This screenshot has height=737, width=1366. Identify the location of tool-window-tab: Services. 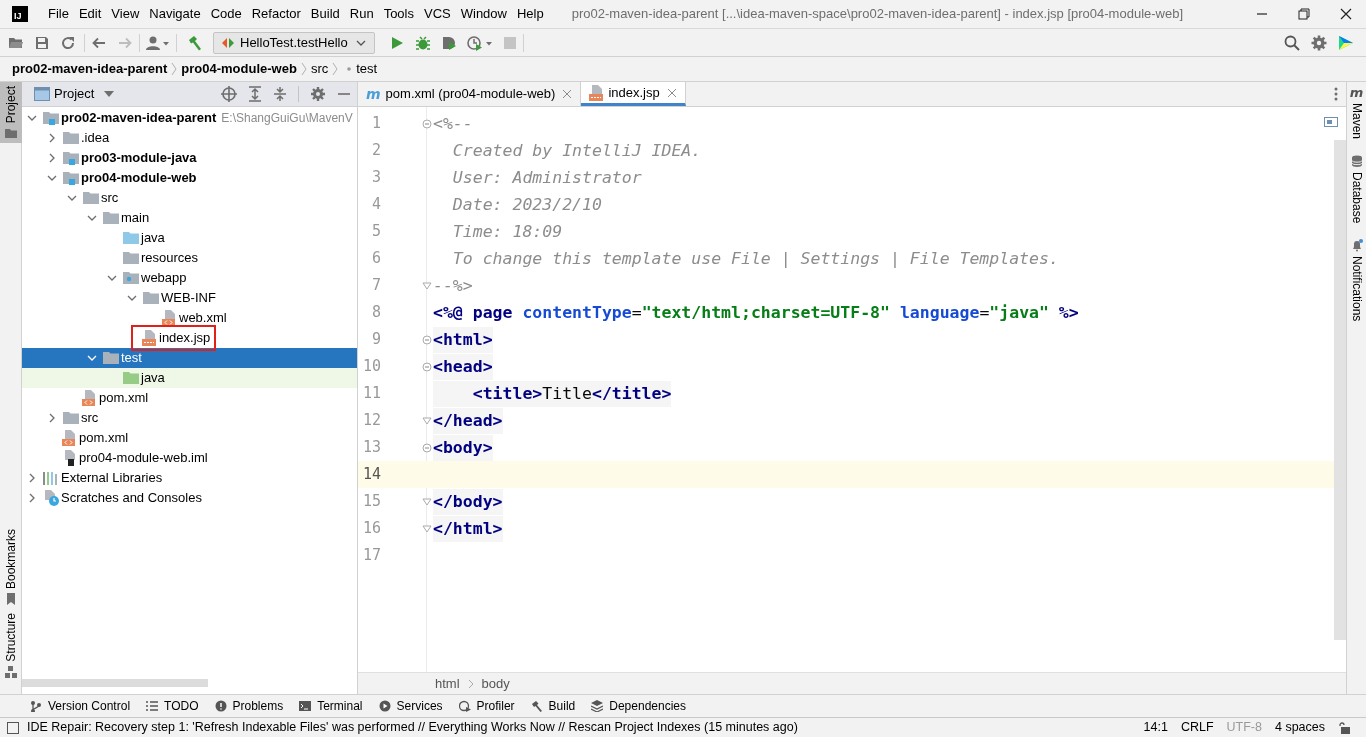
(410, 706).